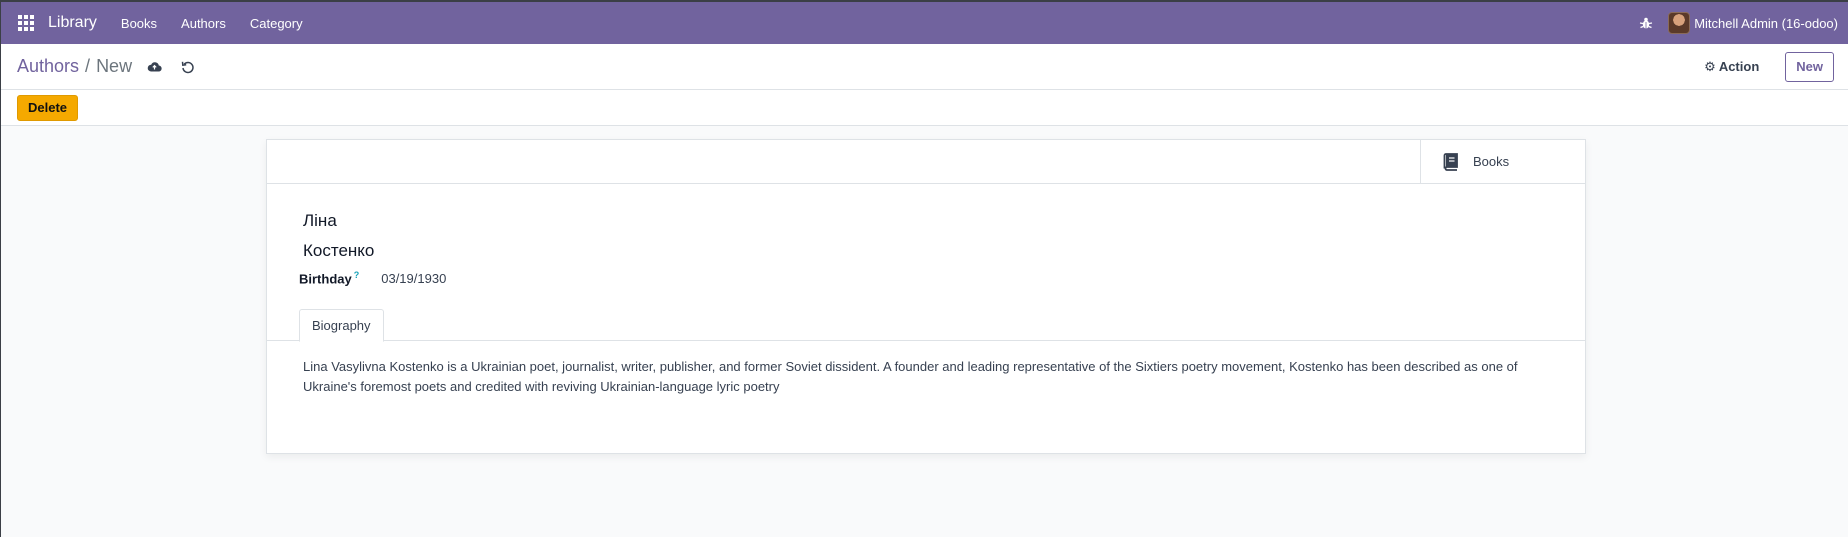  I want to click on save-cloud-icon, so click(154, 67).